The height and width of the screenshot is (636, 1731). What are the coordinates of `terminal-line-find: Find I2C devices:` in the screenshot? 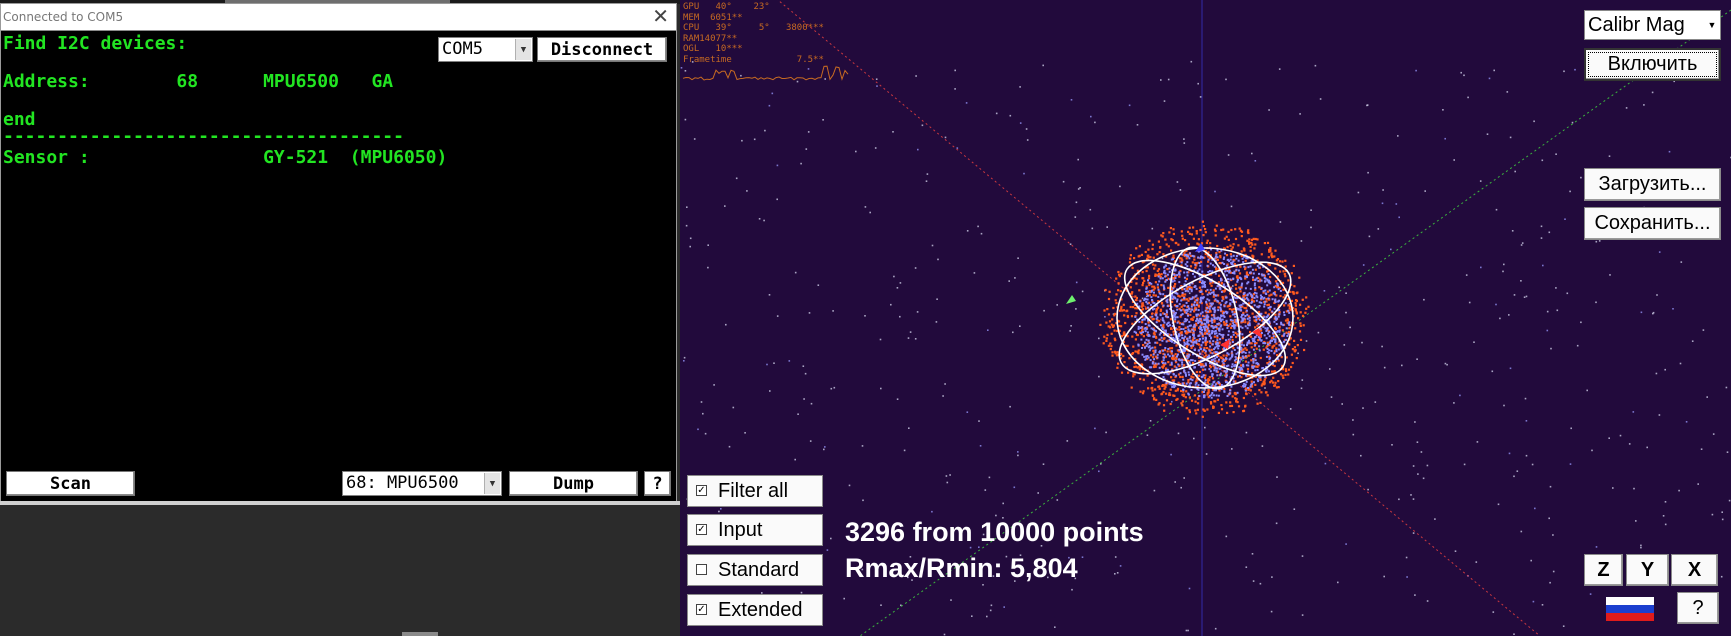 It's located at (95, 43).